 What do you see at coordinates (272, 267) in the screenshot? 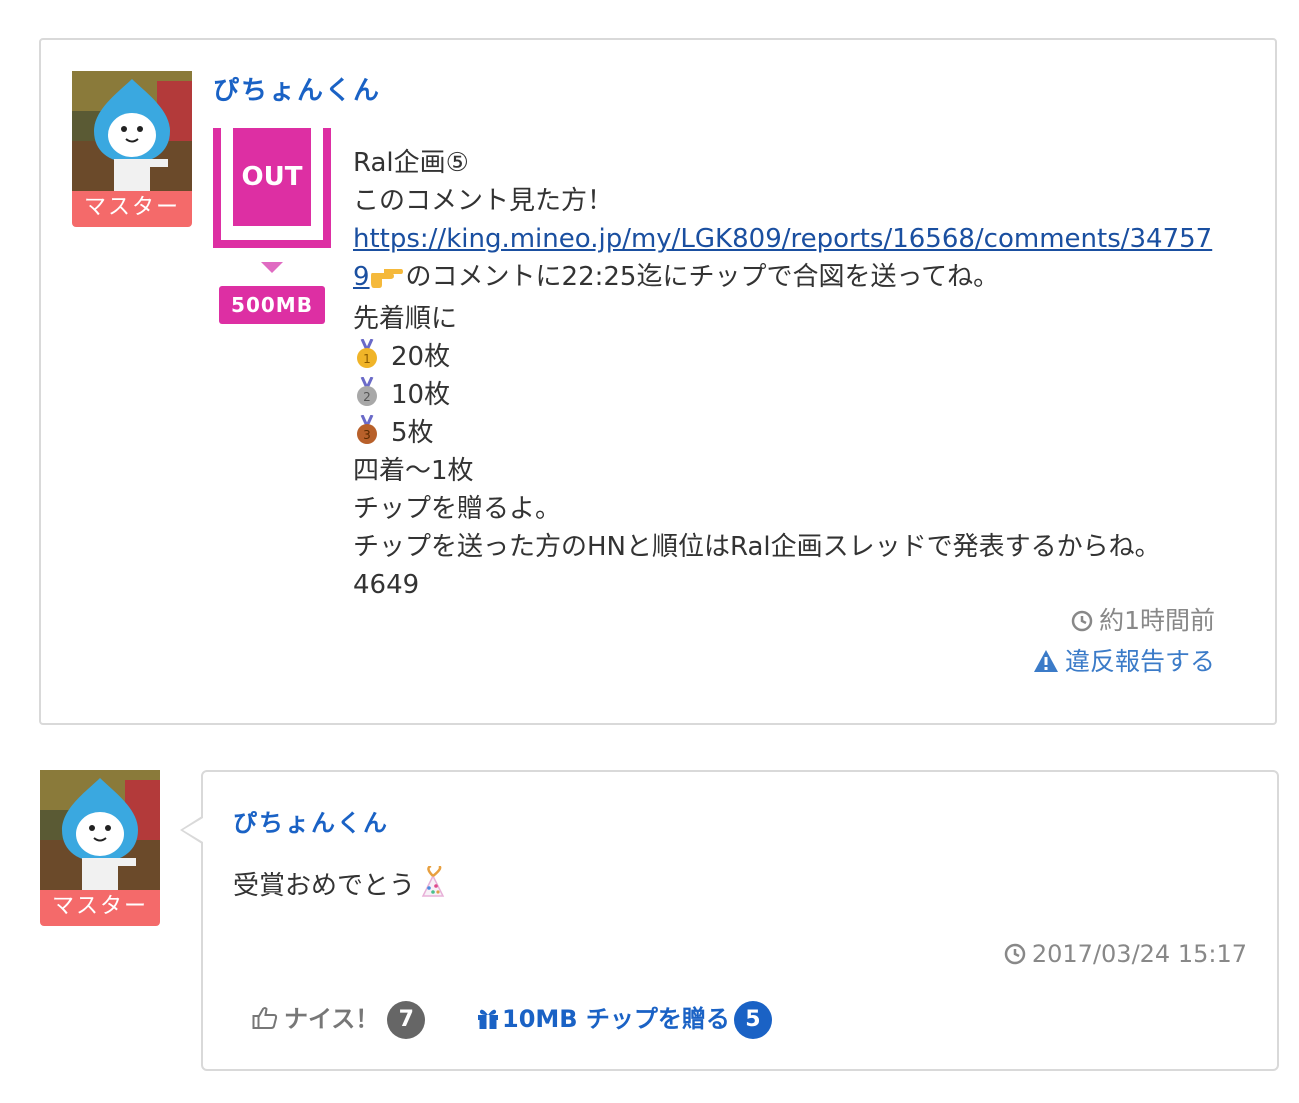
I see `caret-down-icon` at bounding box center [272, 267].